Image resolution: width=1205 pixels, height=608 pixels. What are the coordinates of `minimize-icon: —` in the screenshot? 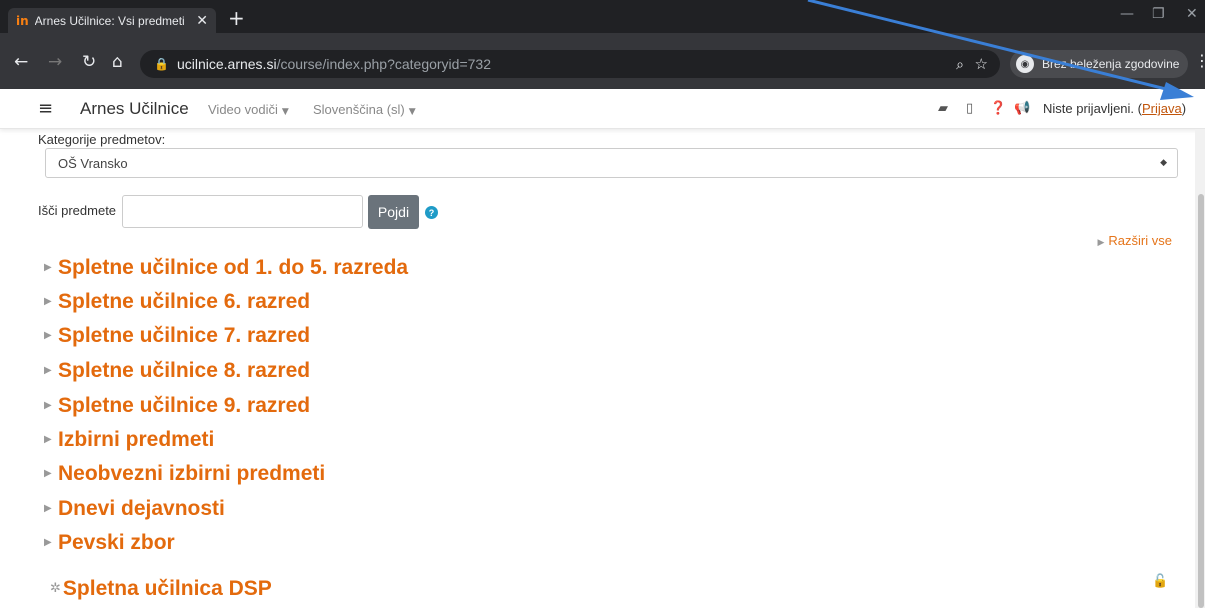 It's located at (1127, 14).